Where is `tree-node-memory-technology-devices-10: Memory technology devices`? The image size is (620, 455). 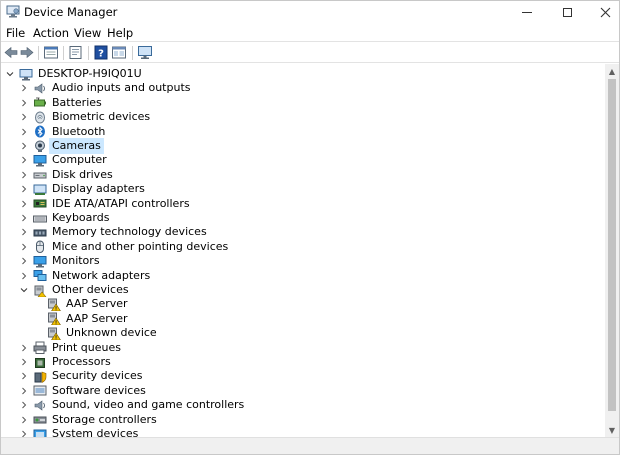
tree-node-memory-technology-devices-10: Memory technology devices is located at coordinates (114, 232).